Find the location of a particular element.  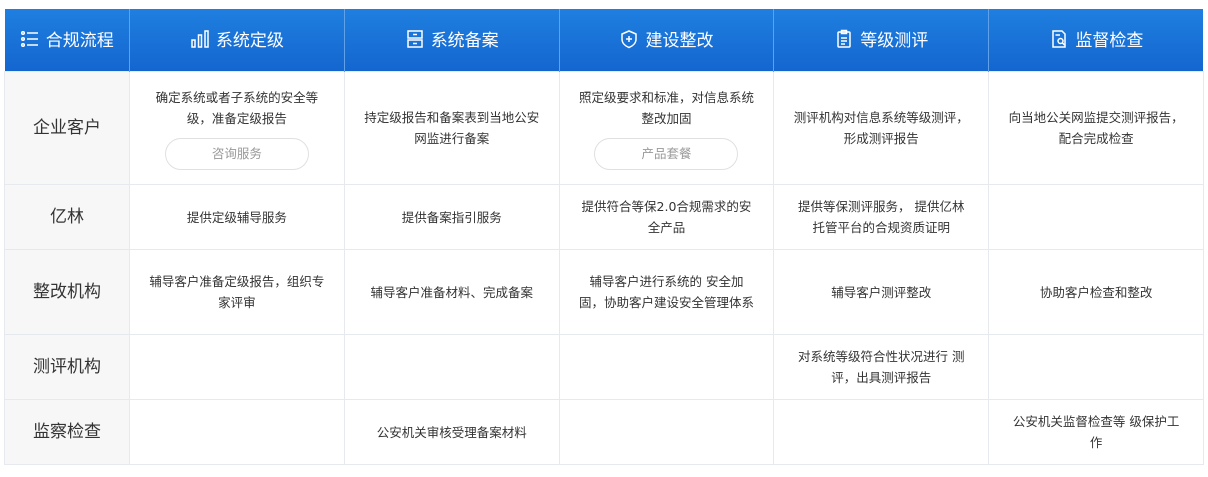

row-label: 亿林 is located at coordinates (67, 217).